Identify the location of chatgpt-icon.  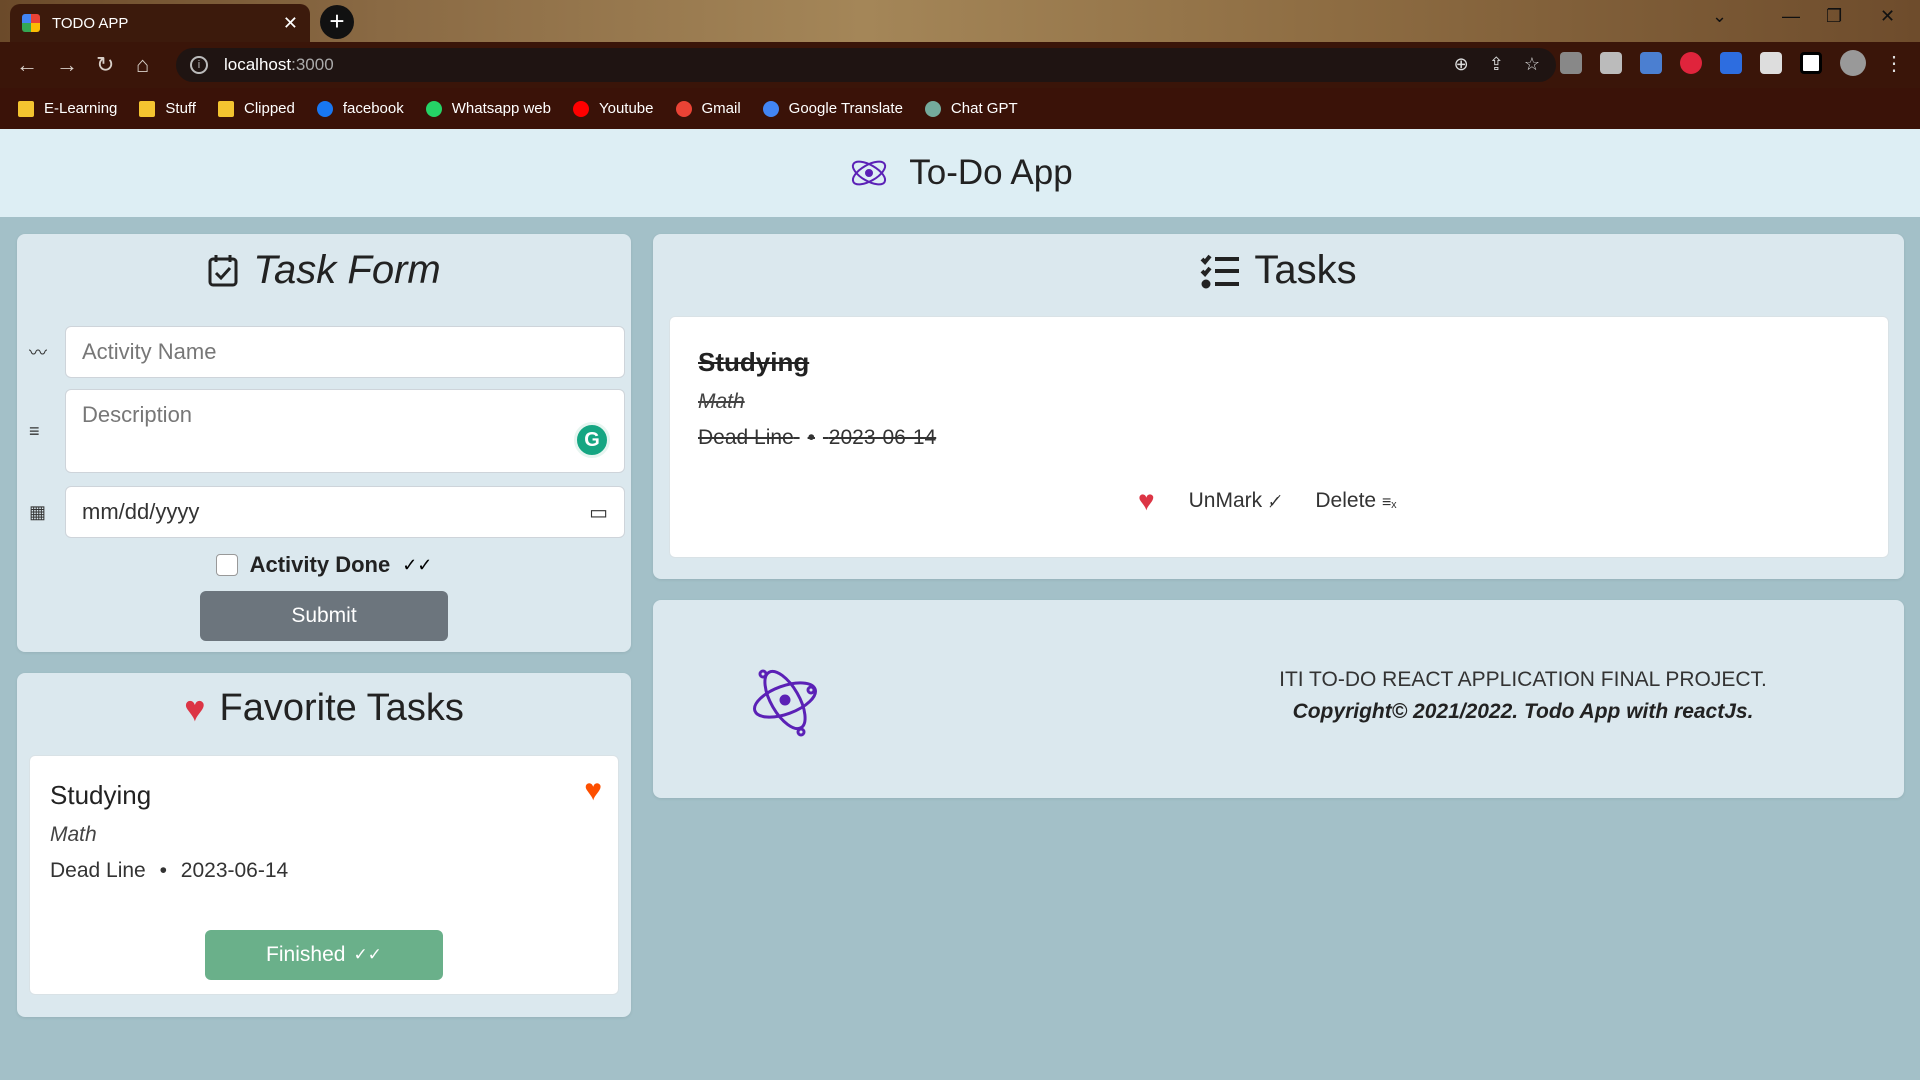
(932, 108).